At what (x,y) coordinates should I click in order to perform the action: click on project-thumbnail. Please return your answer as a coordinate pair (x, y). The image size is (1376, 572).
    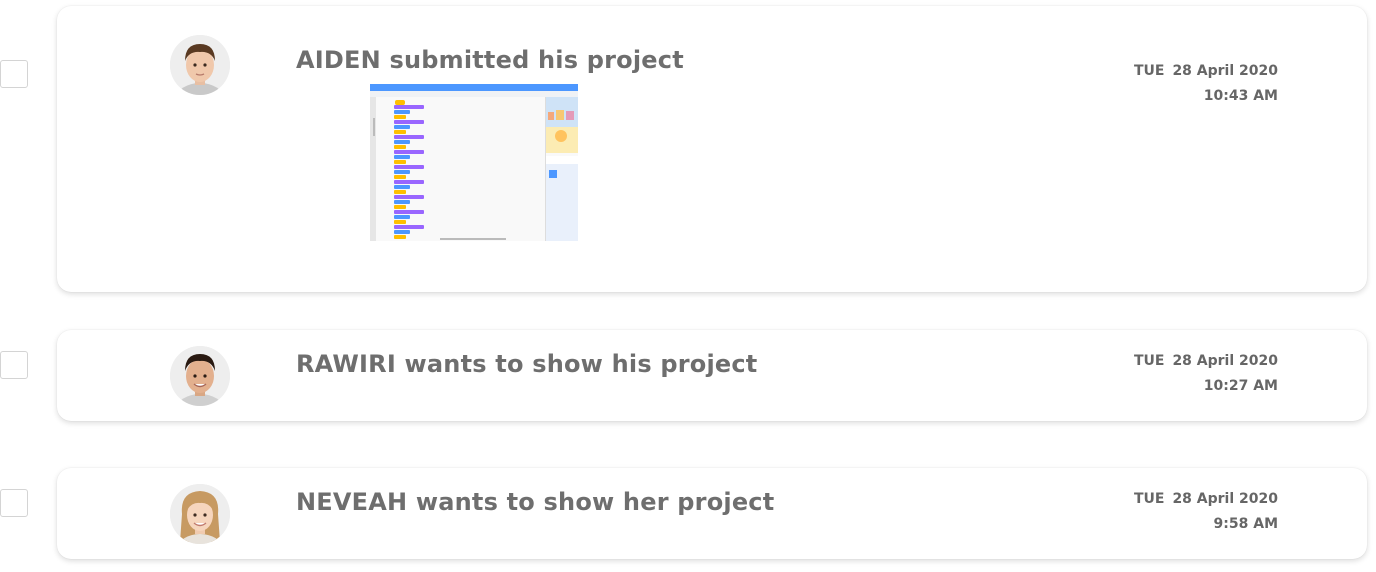
    Looking at the image, I should click on (474, 162).